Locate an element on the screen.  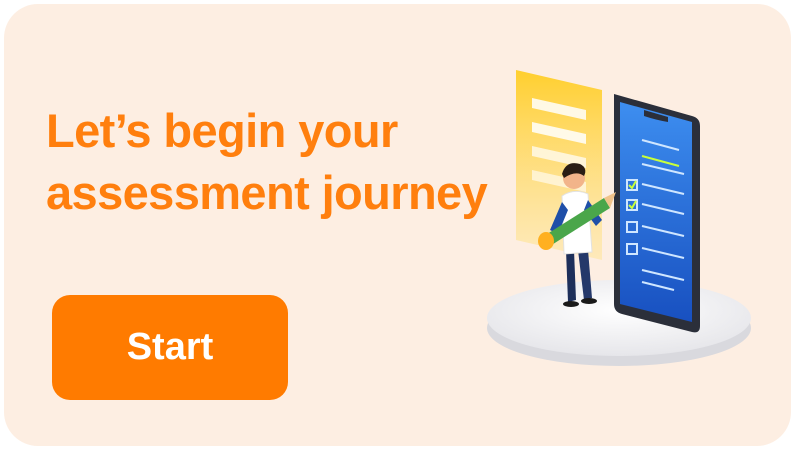
start-button: Start is located at coordinates (170, 347).